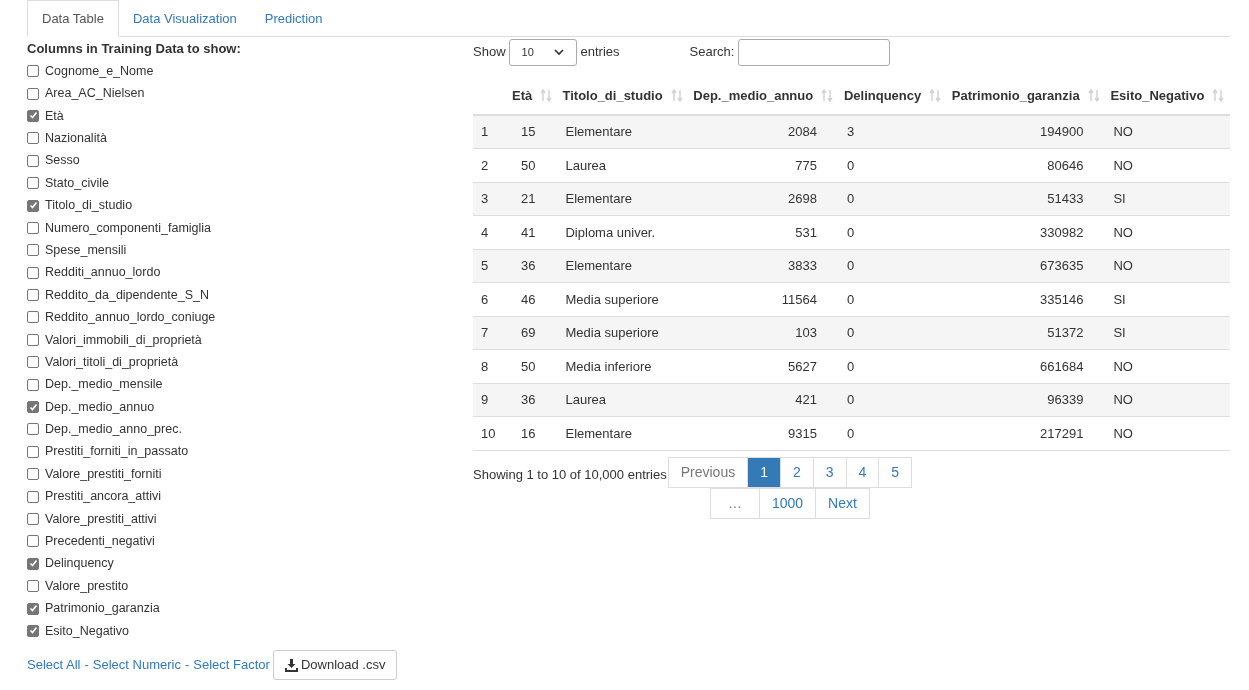 The height and width of the screenshot is (690, 1249). I want to click on entries-label: entries, so click(600, 52).